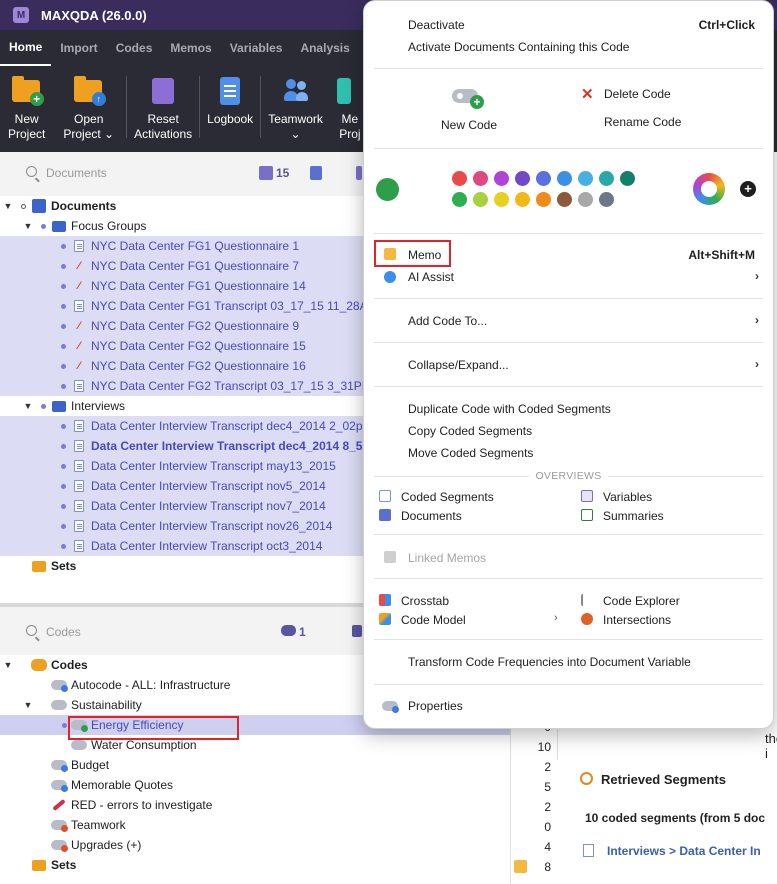  What do you see at coordinates (633, 516) in the screenshot?
I see `menu-item-summaries: Summaries` at bounding box center [633, 516].